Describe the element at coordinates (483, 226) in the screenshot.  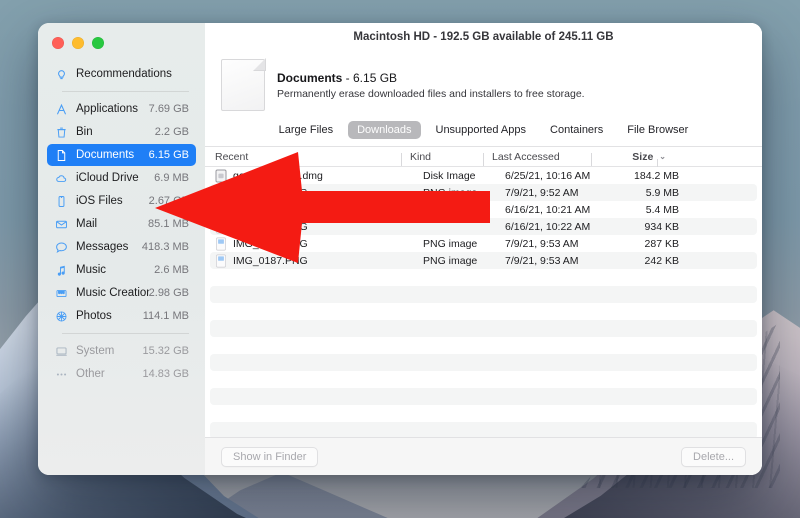
I see `table-row: IMG_0162.PNG 6/16/21, 10:22 AM 934 KB` at that location.